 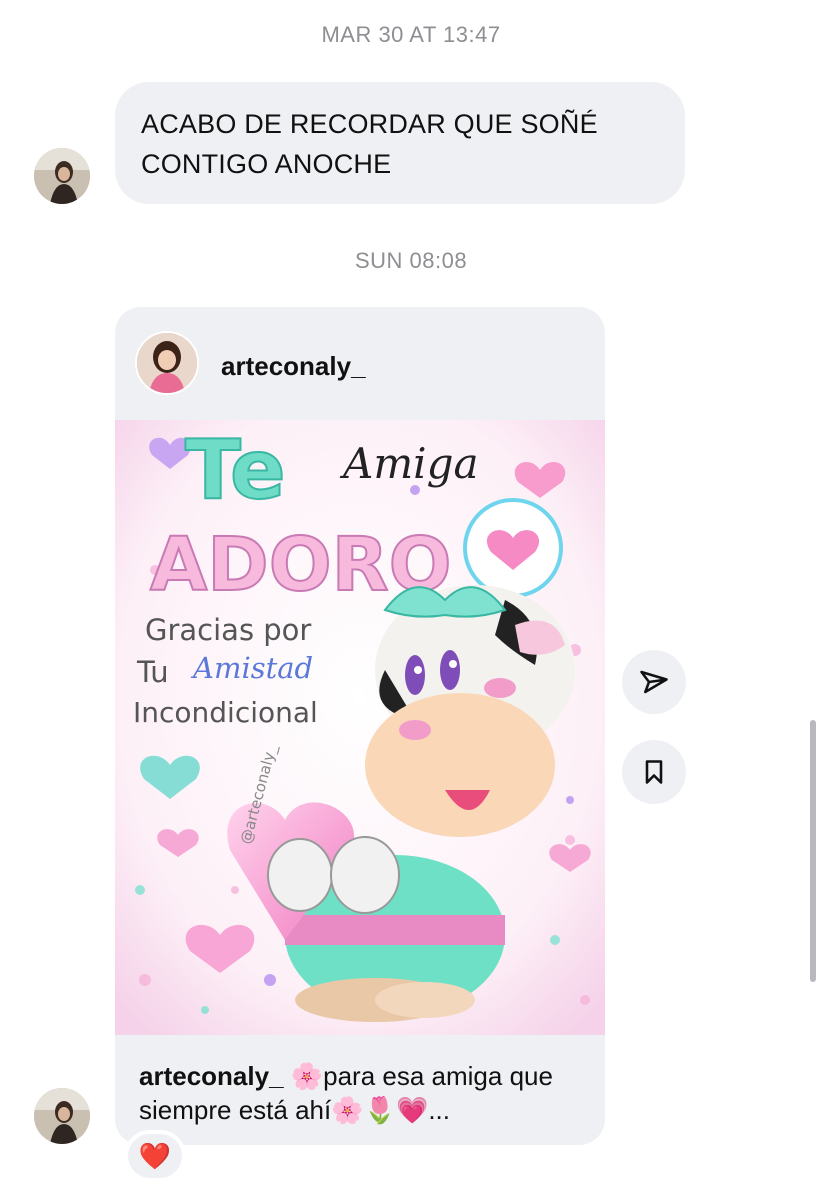 I want to click on scrollbar, so click(x=813, y=851).